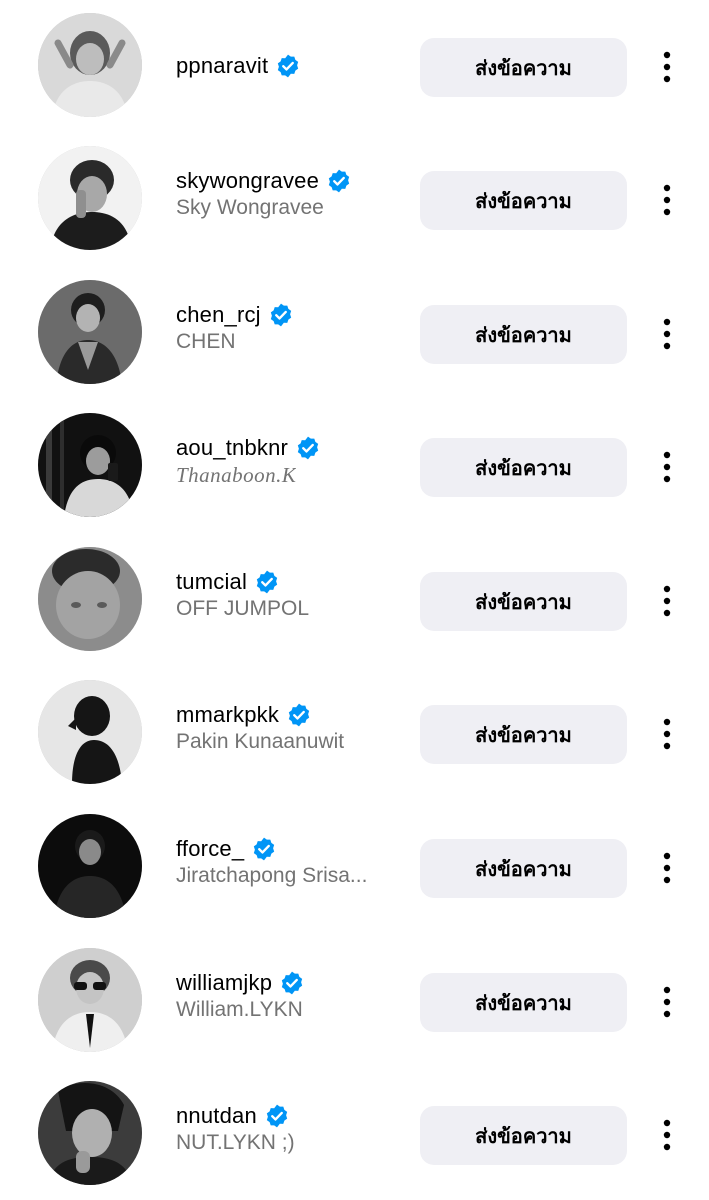  I want to click on user-info: aou_tnbknr Thanaboon.K, so click(287, 465).